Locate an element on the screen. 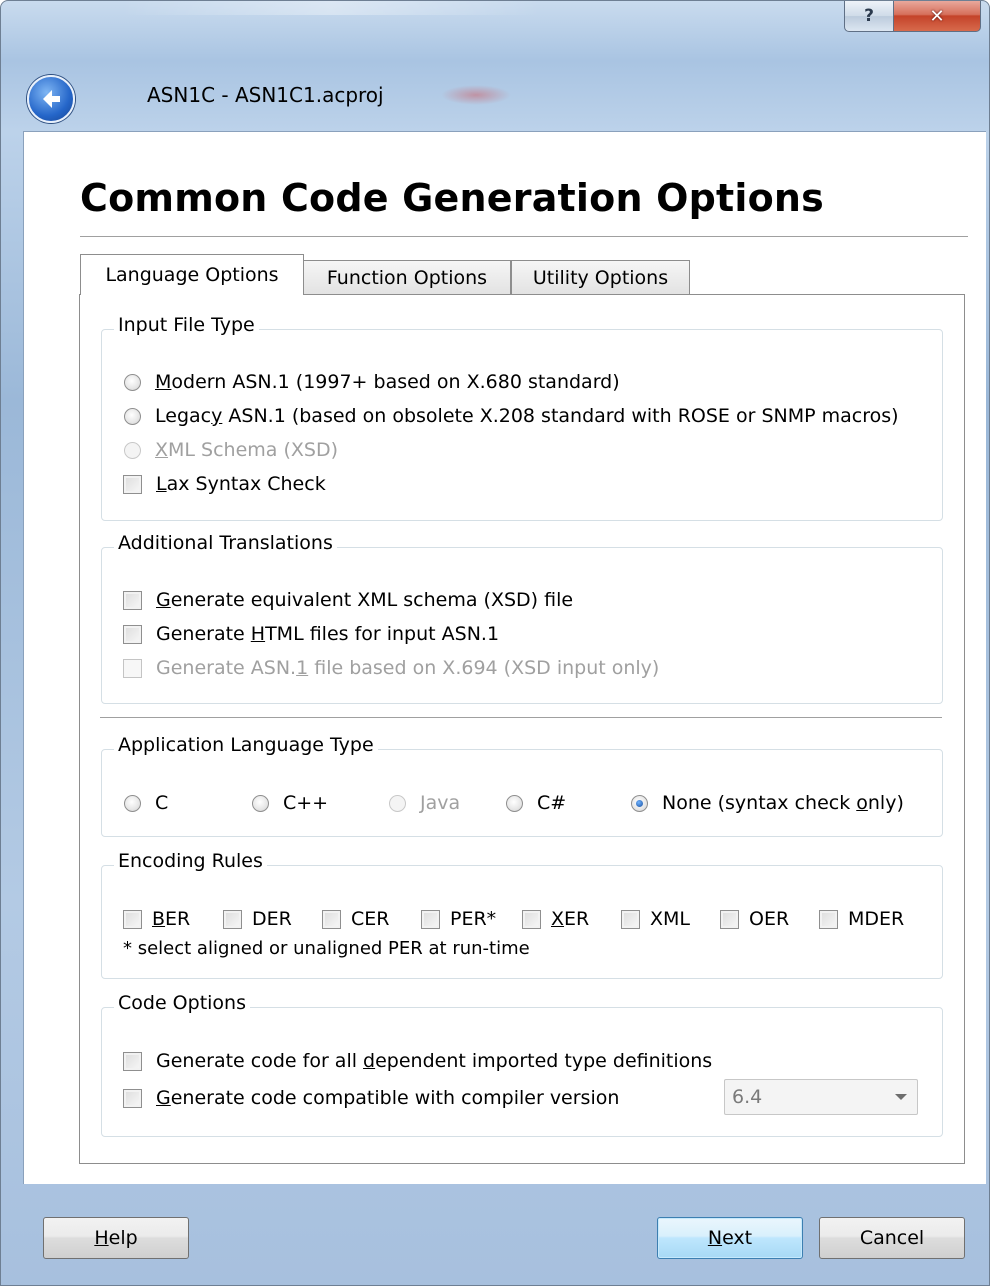 The width and height of the screenshot is (990, 1286). group-title: Input File Type is located at coordinates (186, 325).